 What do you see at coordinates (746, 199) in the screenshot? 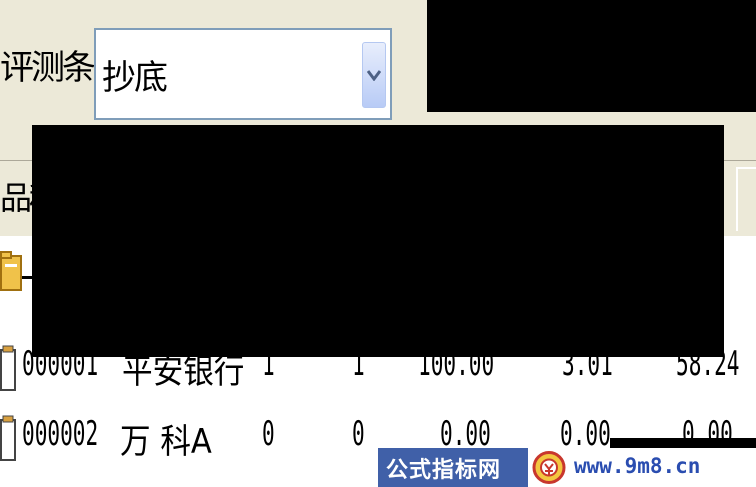
I see `column-header-extra` at bounding box center [746, 199].